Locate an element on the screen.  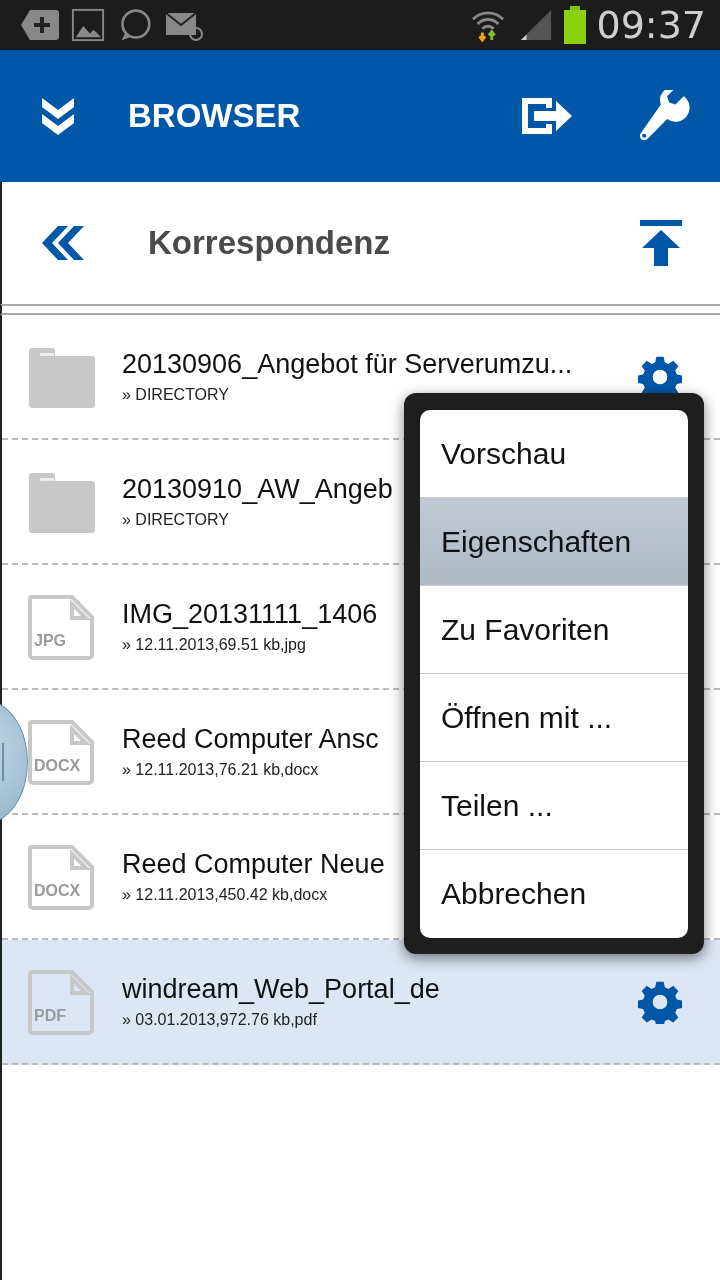
battery-icon is located at coordinates (575, 25).